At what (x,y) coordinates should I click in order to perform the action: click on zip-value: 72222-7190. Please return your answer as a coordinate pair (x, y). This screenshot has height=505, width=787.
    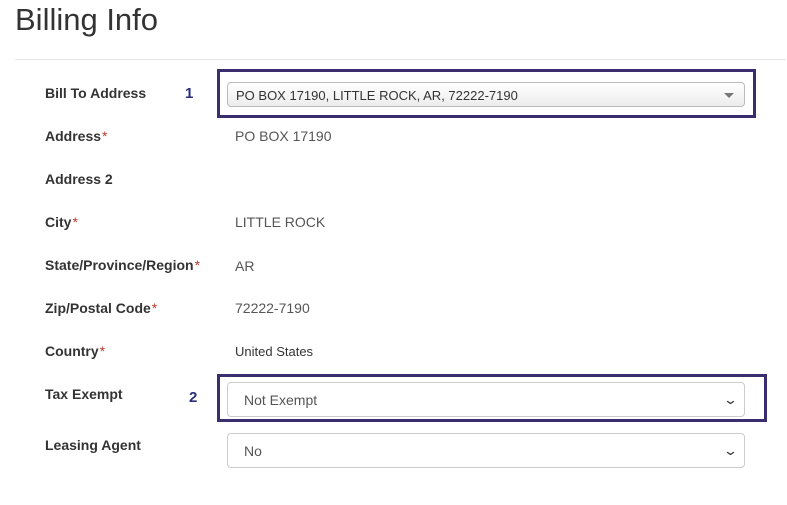
    Looking at the image, I should click on (272, 308).